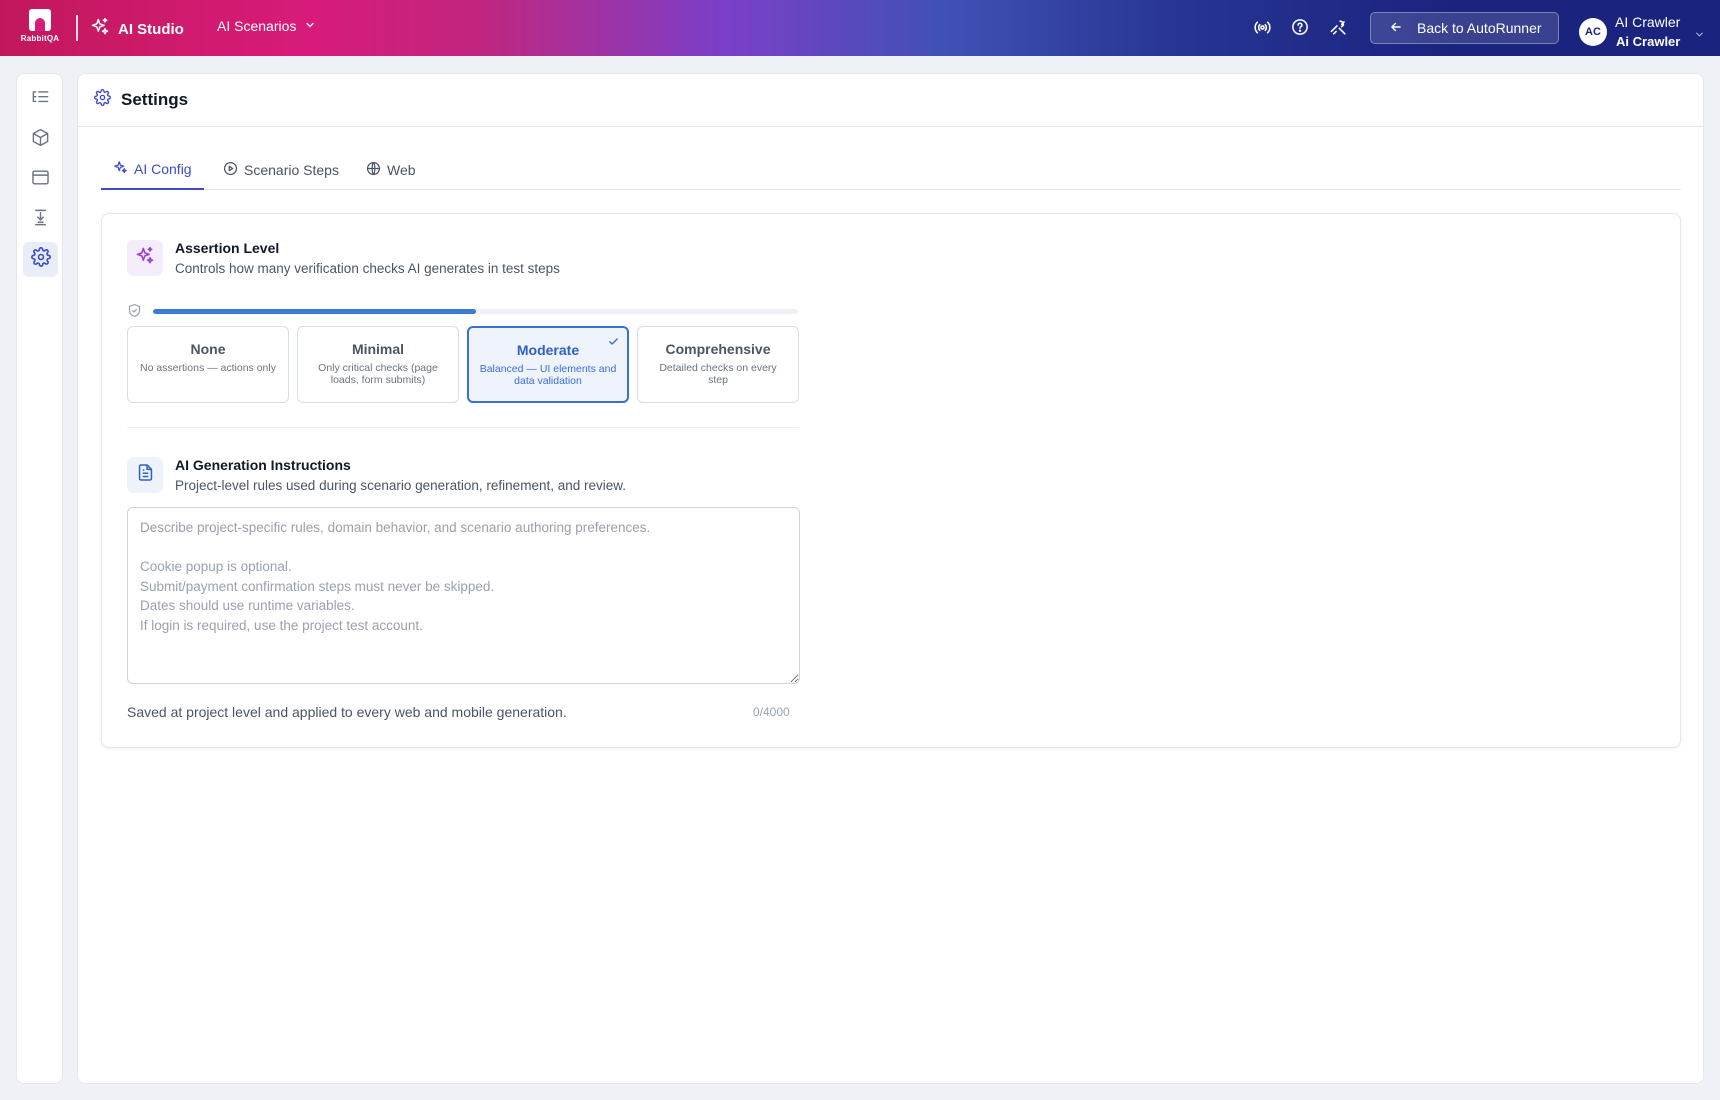 Image resolution: width=1720 pixels, height=1100 pixels. I want to click on tab-web: Web, so click(391, 170).